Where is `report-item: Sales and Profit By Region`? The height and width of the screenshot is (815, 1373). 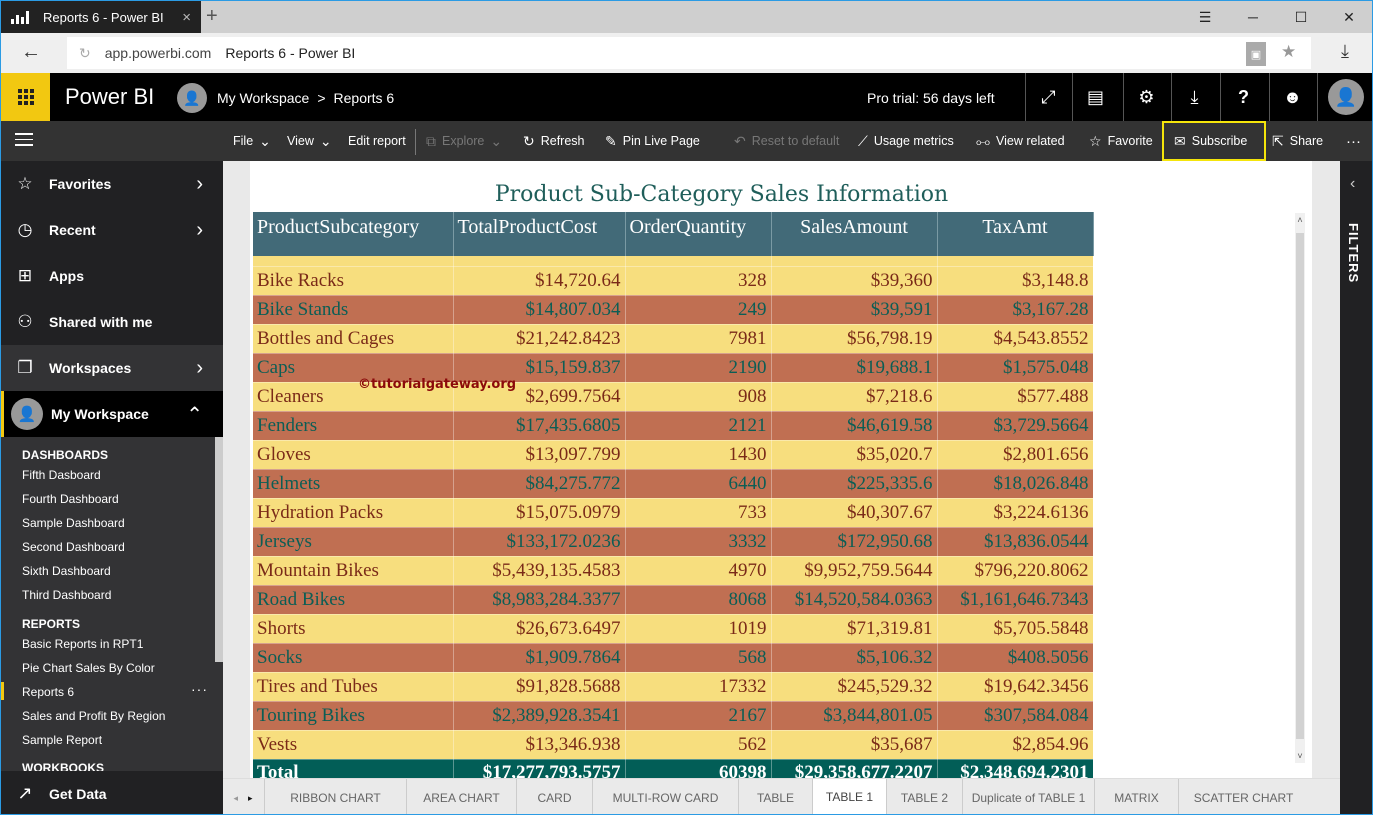
report-item: Sales and Profit By Region is located at coordinates (93, 716).